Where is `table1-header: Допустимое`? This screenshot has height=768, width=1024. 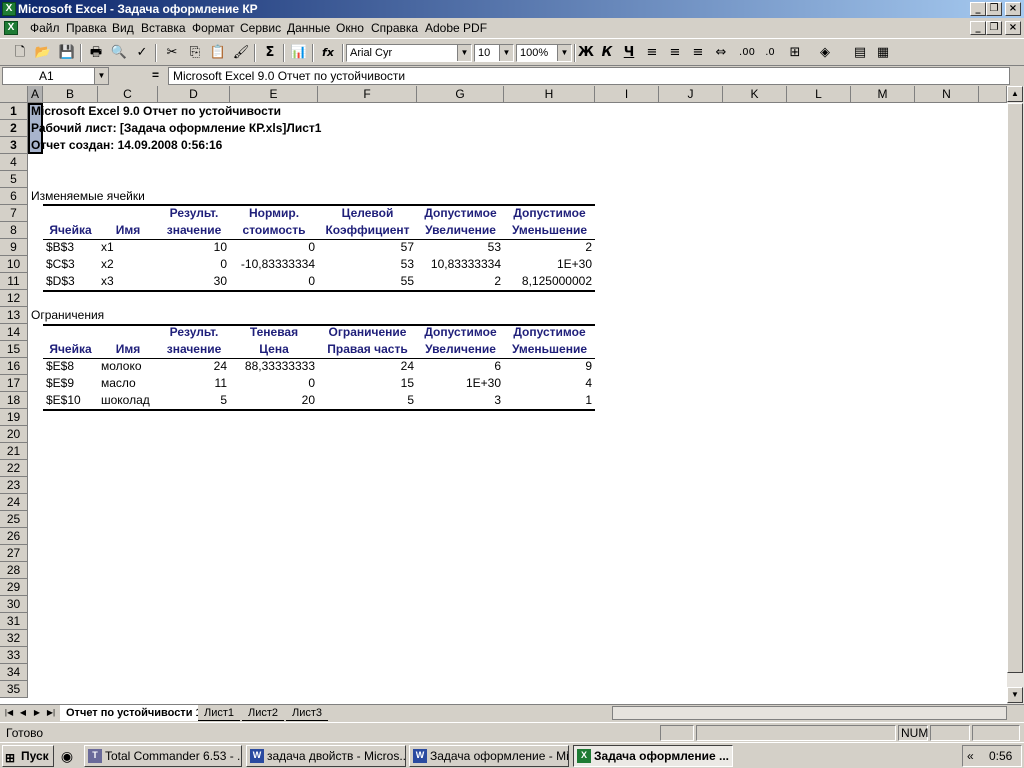
table1-header: Допустимое is located at coordinates (460, 213).